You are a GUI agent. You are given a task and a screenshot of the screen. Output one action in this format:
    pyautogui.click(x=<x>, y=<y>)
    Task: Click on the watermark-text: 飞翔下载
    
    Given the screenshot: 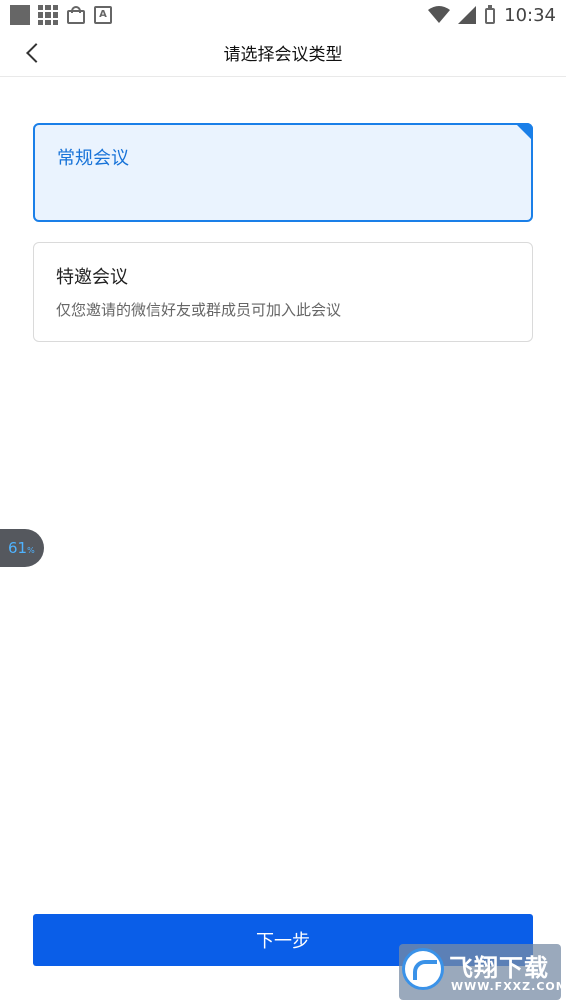 What is the action you would take?
    pyautogui.click(x=499, y=968)
    